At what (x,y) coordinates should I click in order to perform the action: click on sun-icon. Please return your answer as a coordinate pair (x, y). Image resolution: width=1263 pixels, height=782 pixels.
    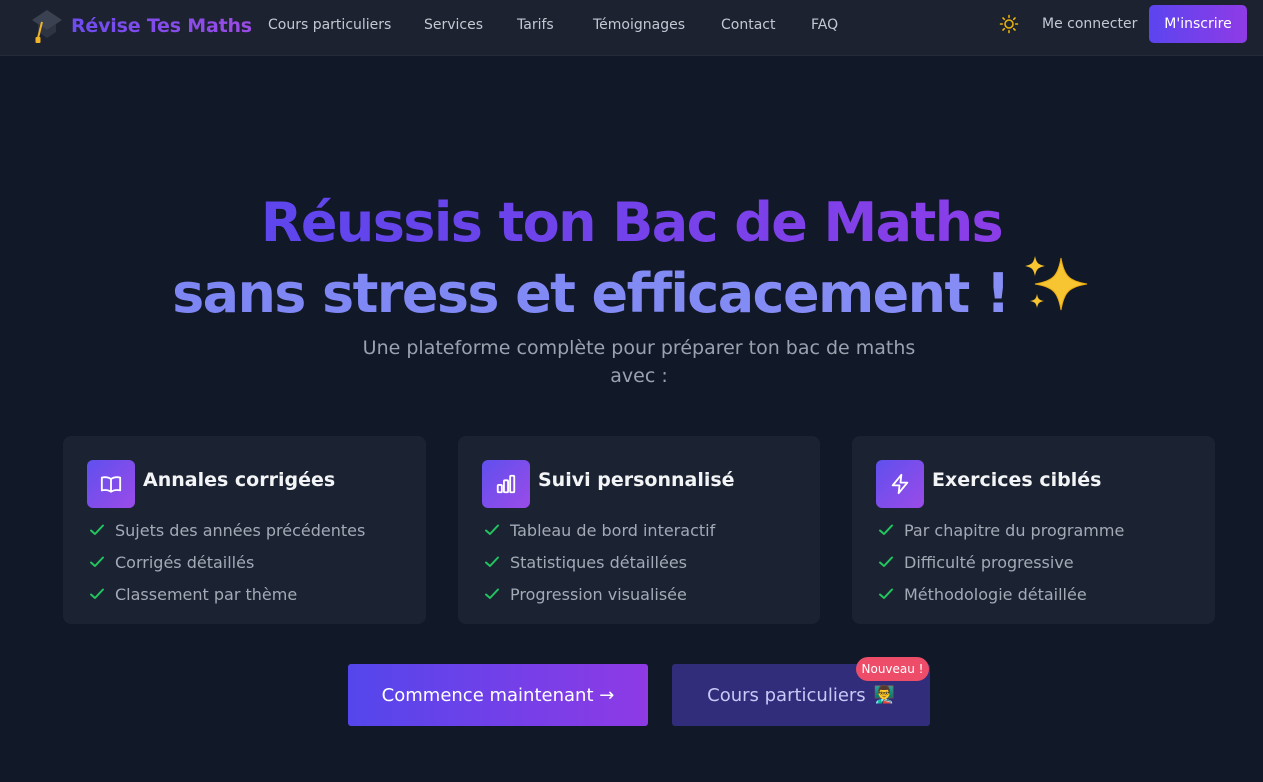
    Looking at the image, I should click on (1009, 24).